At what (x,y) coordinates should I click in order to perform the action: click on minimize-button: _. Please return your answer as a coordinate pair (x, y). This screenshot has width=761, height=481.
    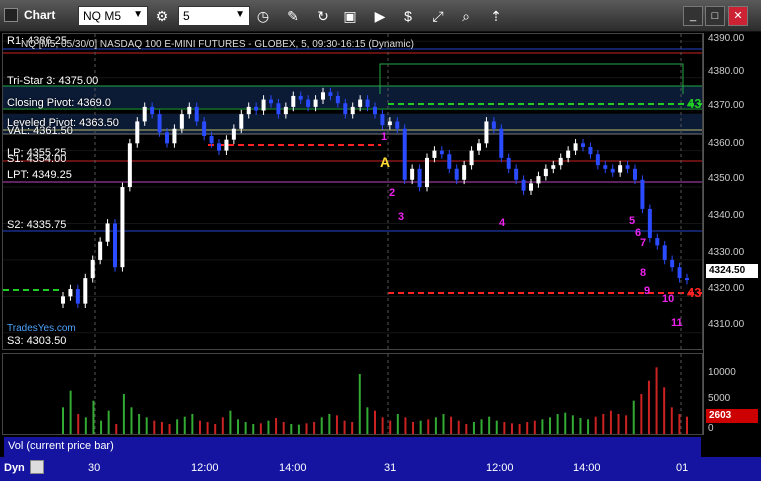
    Looking at the image, I should click on (693, 16).